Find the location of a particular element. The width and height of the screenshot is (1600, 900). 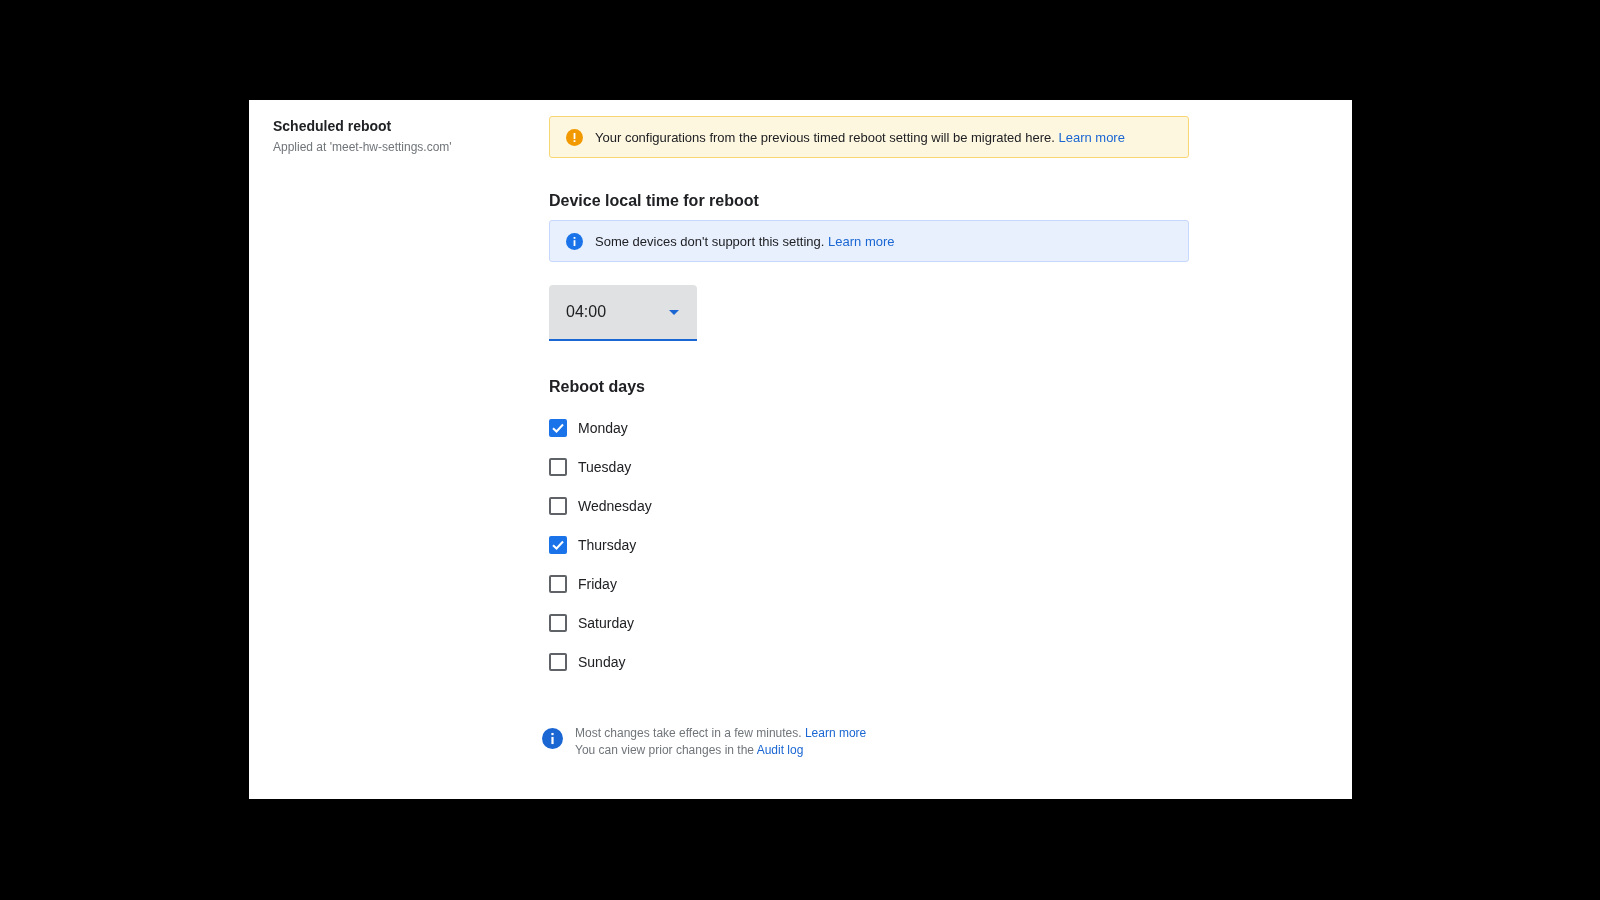

section-heading: Device local time for reboot is located at coordinates (654, 201).